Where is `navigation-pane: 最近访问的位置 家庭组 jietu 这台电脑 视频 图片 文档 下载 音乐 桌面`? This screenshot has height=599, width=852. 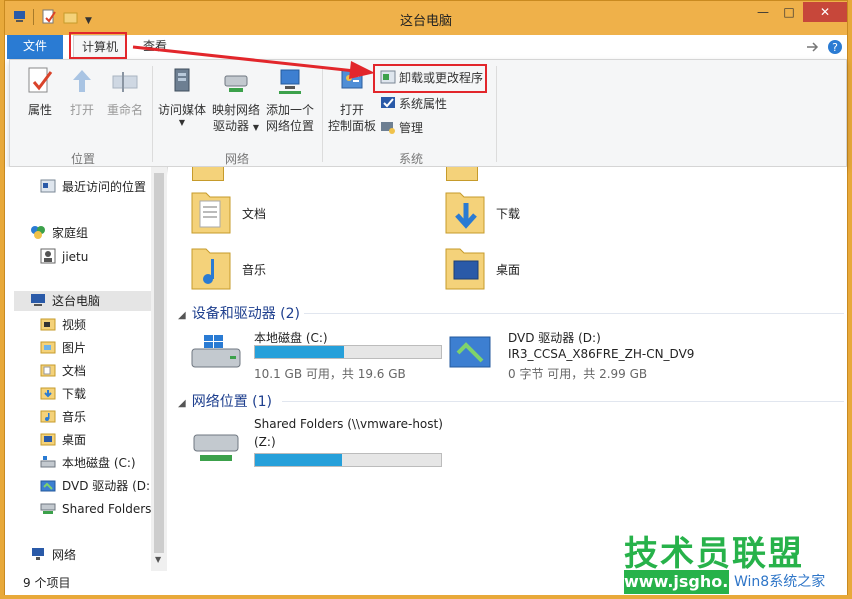
navigation-pane: 最近访问的位置 家庭组 jietu 这台电脑 视频 图片 文档 下载 音乐 桌面 is located at coordinates (86, 369).